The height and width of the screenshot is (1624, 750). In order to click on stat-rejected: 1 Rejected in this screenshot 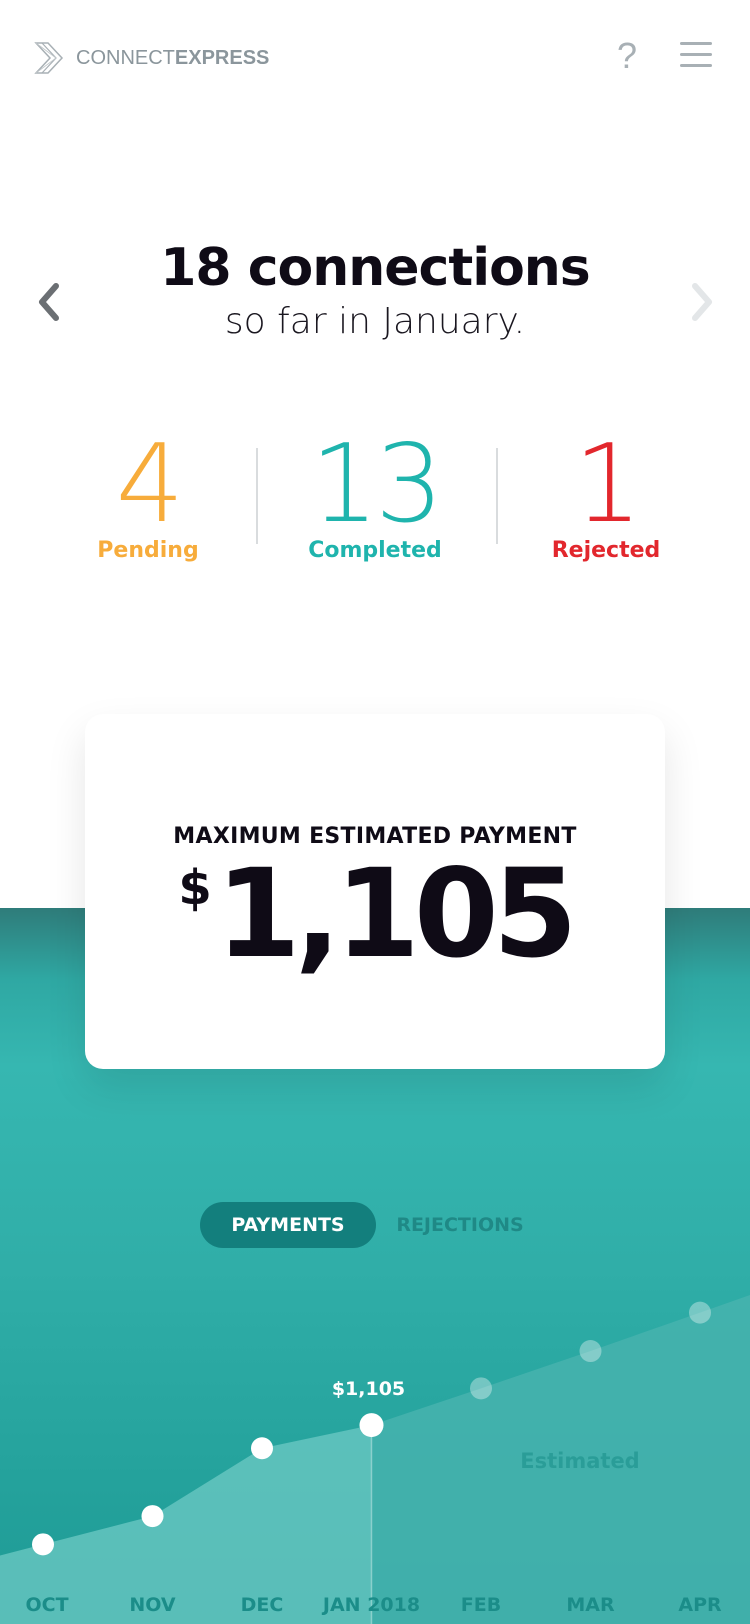, I will do `click(606, 493)`.